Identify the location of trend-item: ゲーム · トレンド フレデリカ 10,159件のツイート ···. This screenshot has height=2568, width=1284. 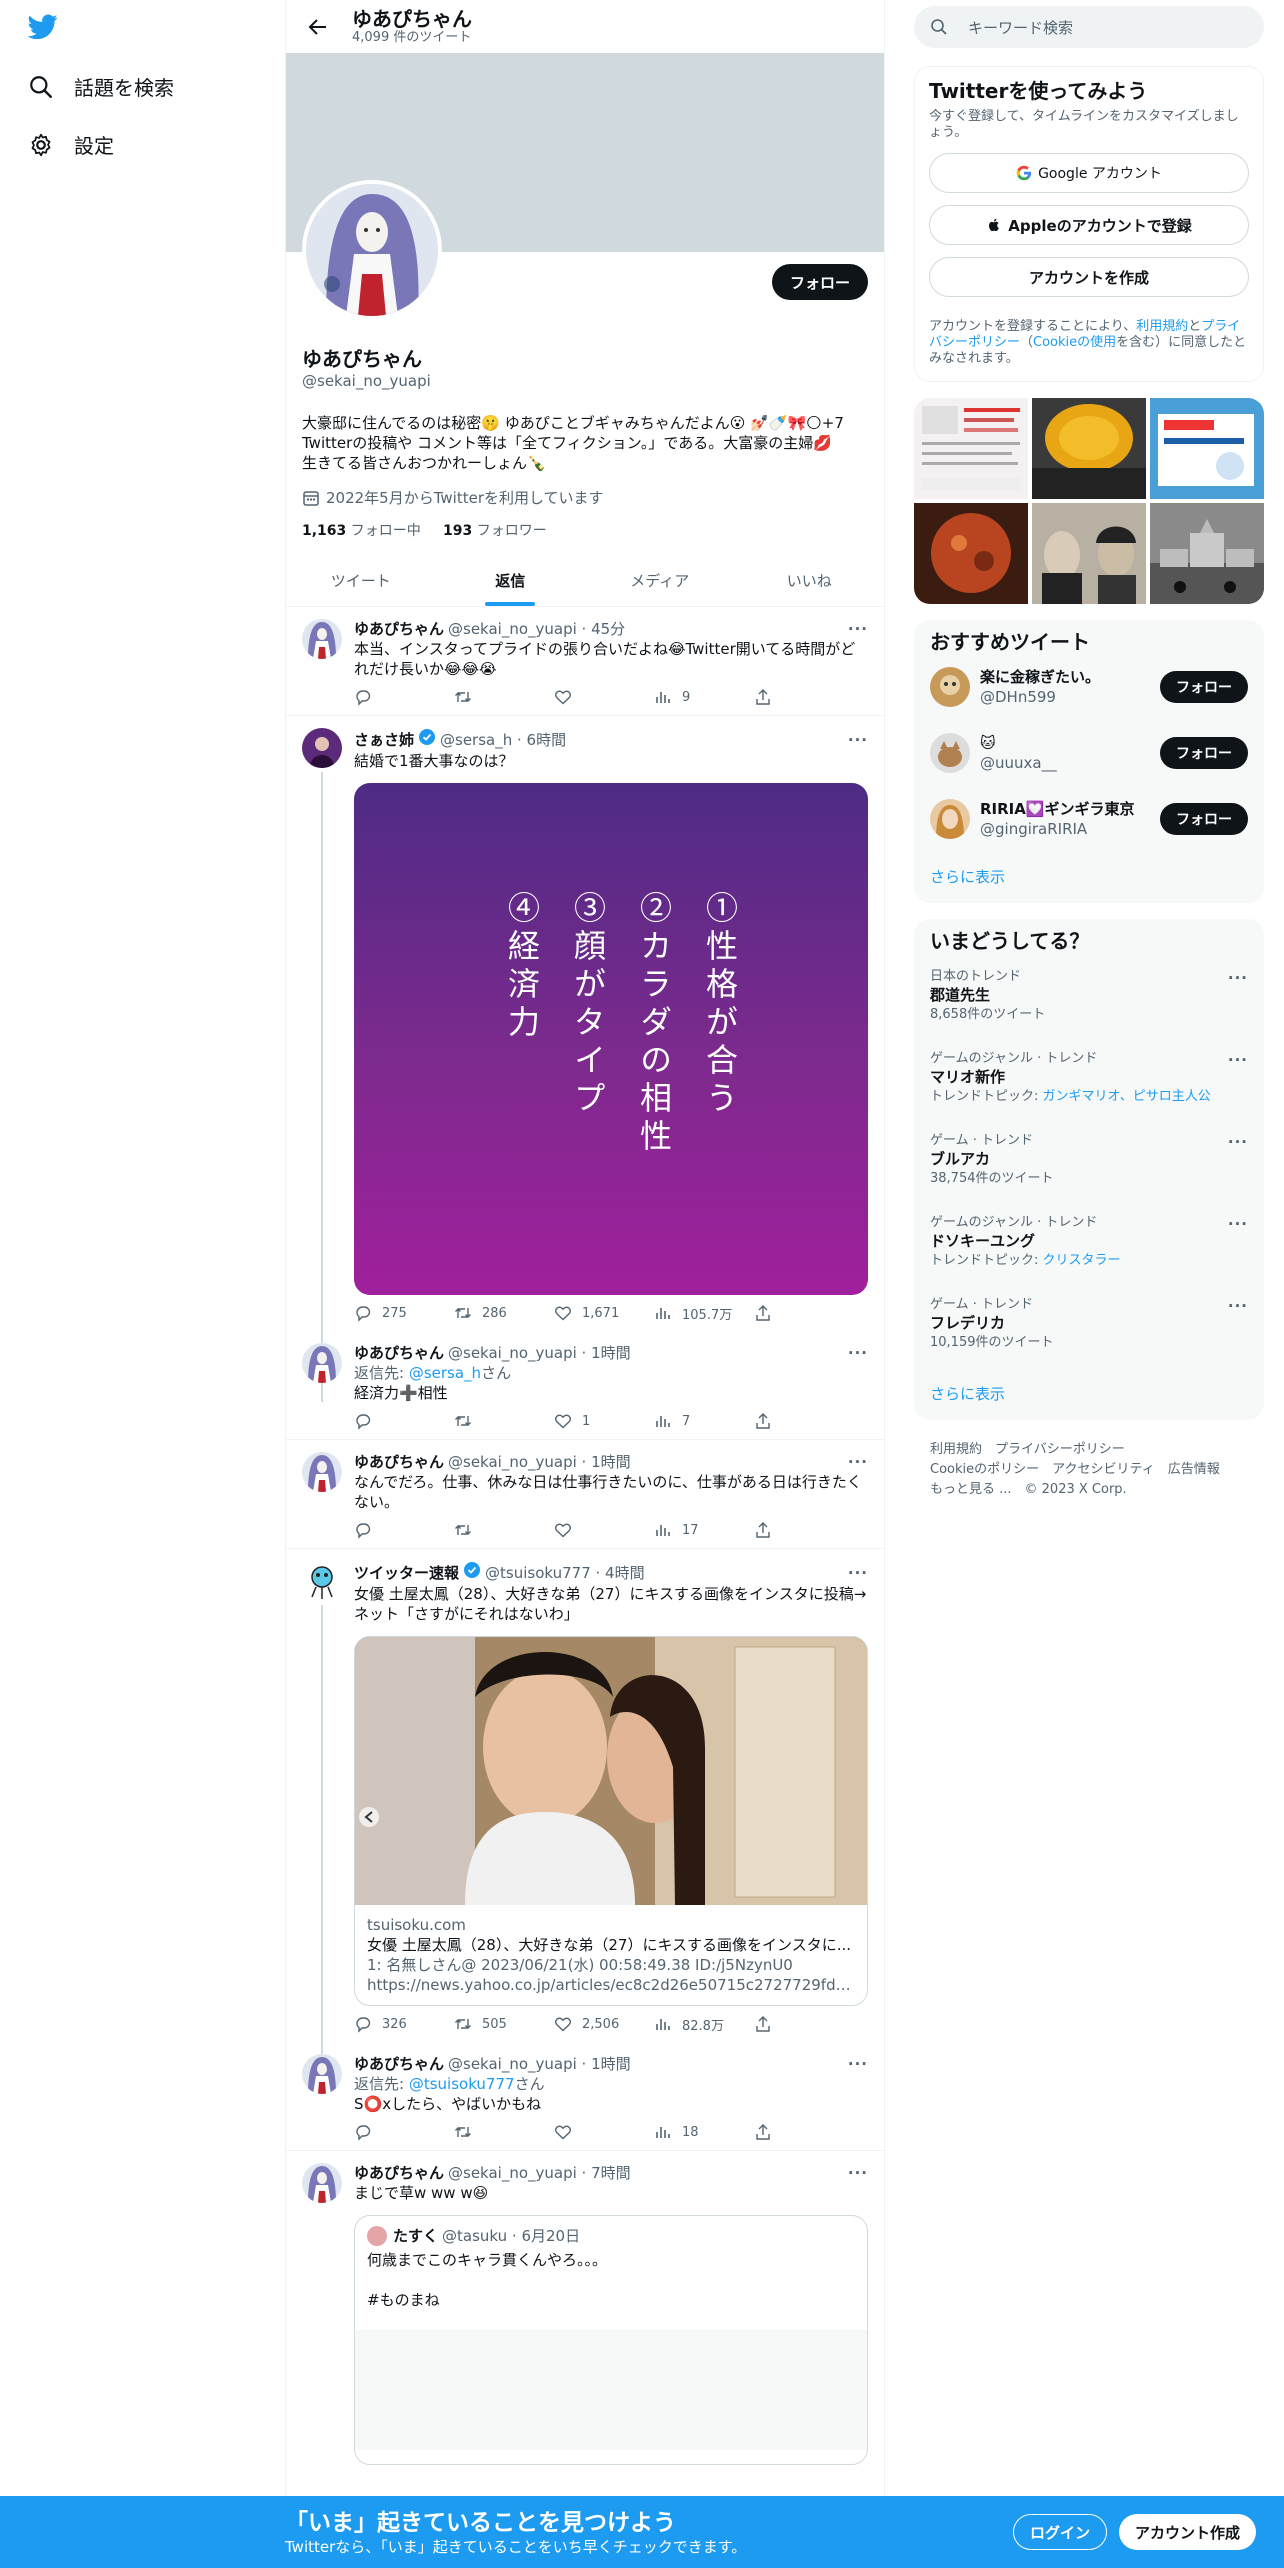
(1089, 1328).